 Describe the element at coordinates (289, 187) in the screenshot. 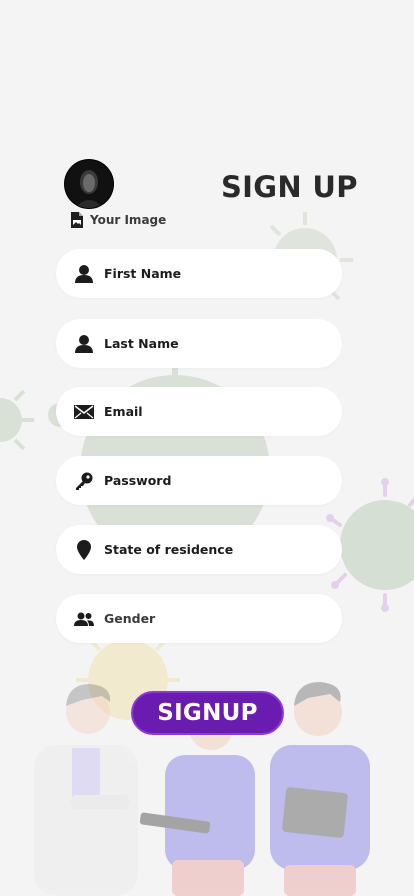

I see `page-title: SIGN UP` at that location.